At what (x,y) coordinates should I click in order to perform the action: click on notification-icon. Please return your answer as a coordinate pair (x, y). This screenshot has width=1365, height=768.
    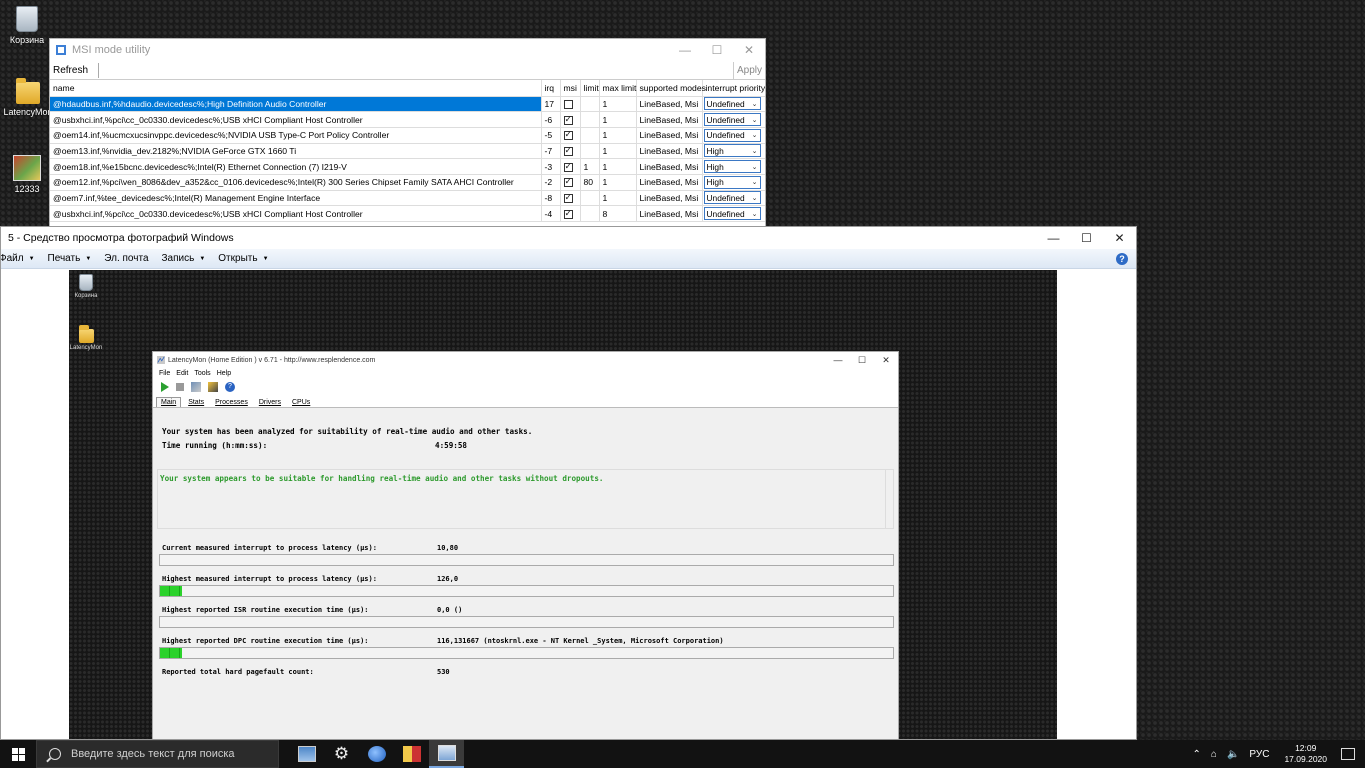
    Looking at the image, I should click on (1348, 754).